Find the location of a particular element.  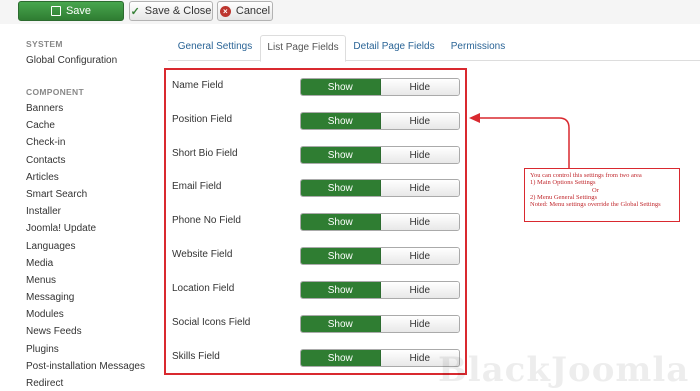

annotation-line: Or is located at coordinates (595, 190).